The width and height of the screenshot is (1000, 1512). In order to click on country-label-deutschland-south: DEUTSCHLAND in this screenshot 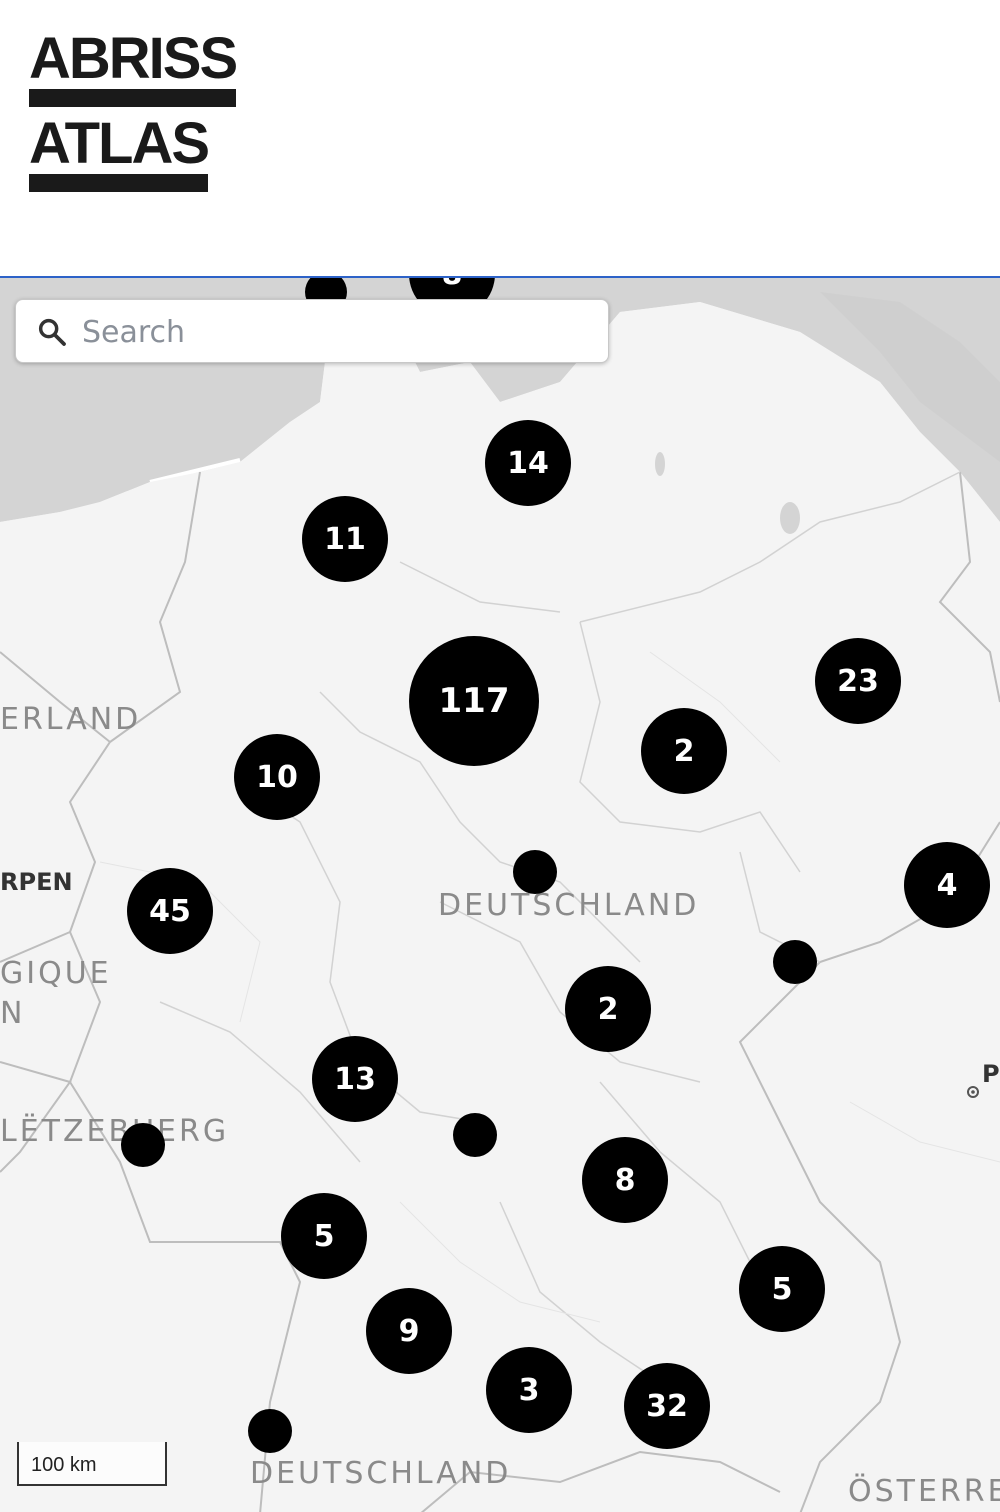, I will do `click(381, 1473)`.